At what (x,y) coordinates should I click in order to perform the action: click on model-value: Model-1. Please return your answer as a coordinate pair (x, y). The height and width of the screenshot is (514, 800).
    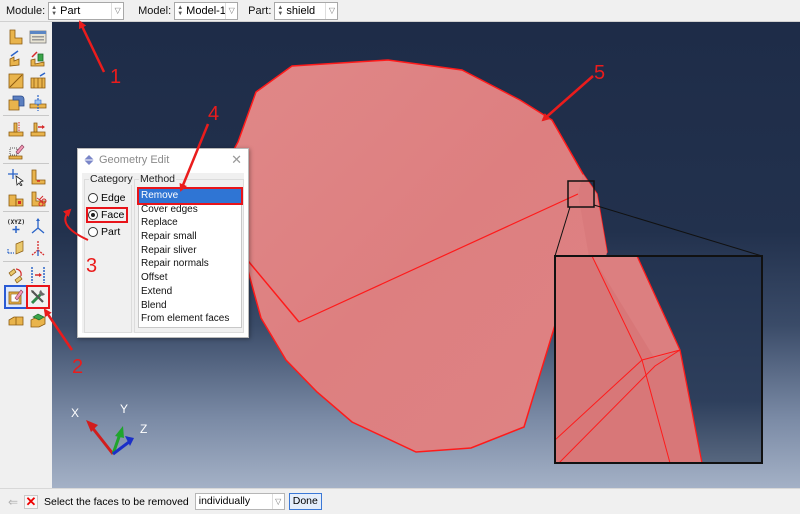
    Looking at the image, I should click on (206, 10).